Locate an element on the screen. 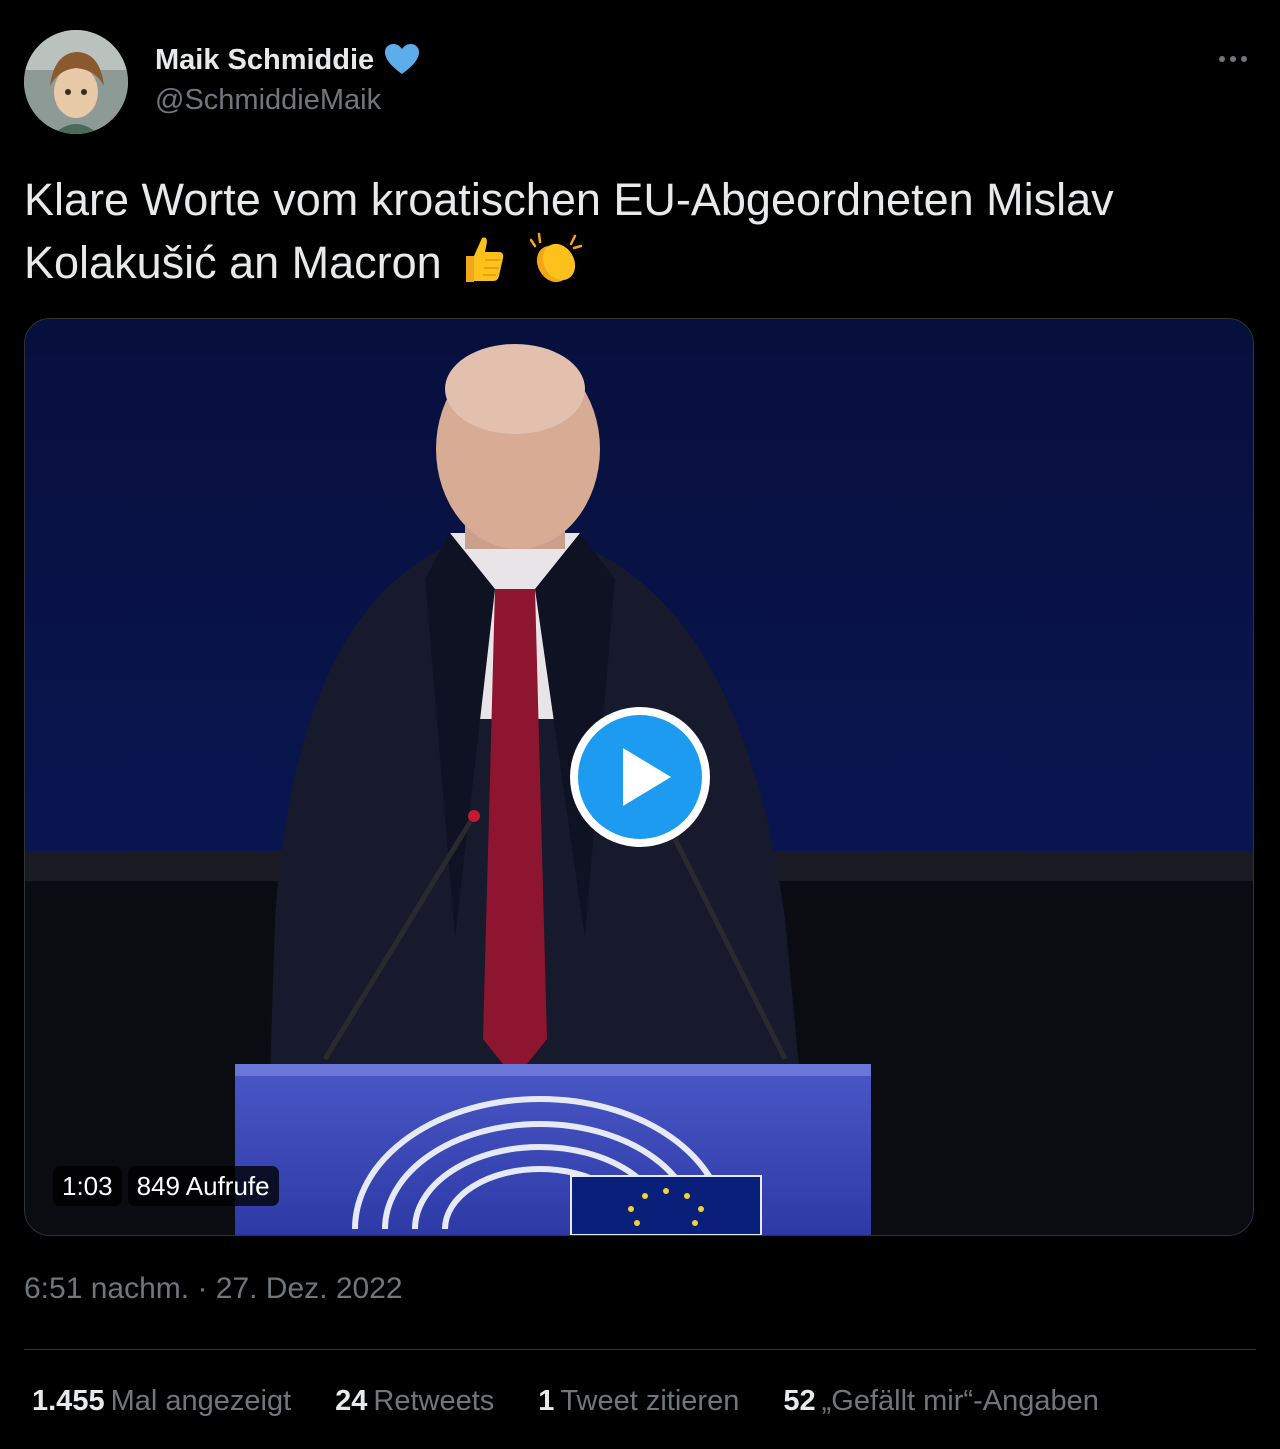 The height and width of the screenshot is (1449, 1280). clapping-hands-icon is located at coordinates (554, 265).